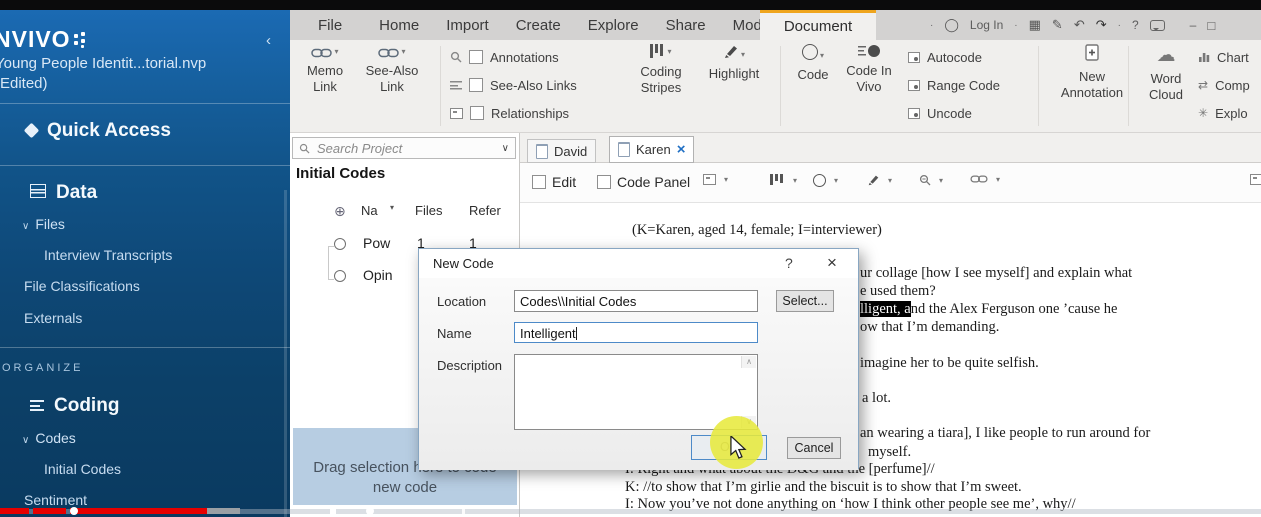  I want to click on sidebar-collapse-icon: ‹, so click(268, 40).